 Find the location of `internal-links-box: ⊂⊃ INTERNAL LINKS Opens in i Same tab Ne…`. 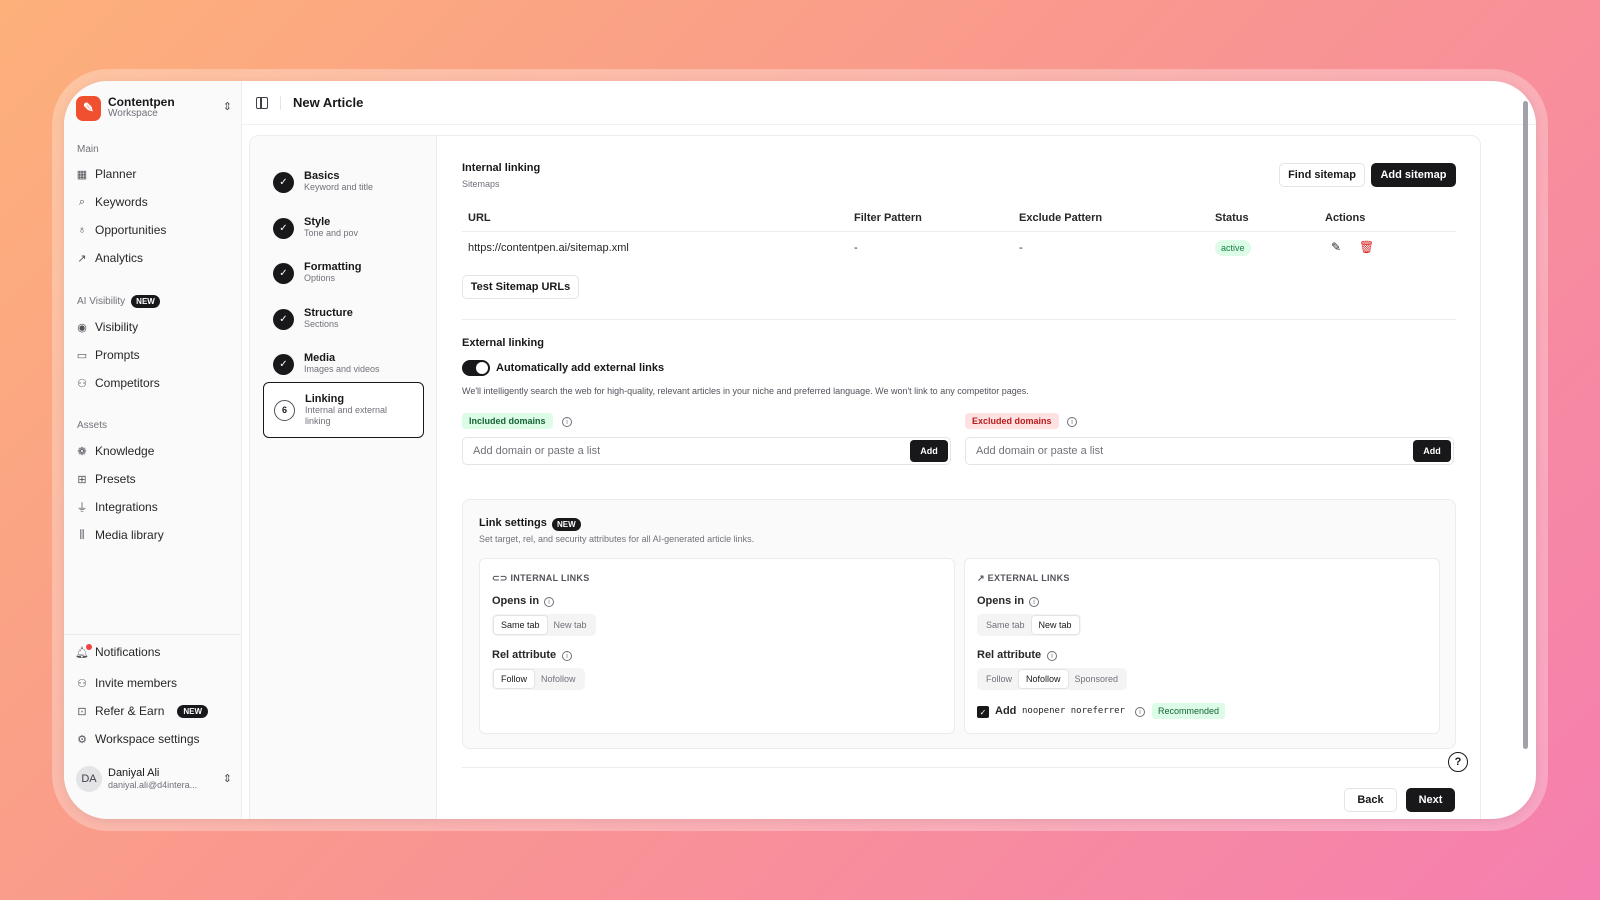

internal-links-box: ⊂⊃ INTERNAL LINKS Opens in i Same tab Ne… is located at coordinates (717, 646).